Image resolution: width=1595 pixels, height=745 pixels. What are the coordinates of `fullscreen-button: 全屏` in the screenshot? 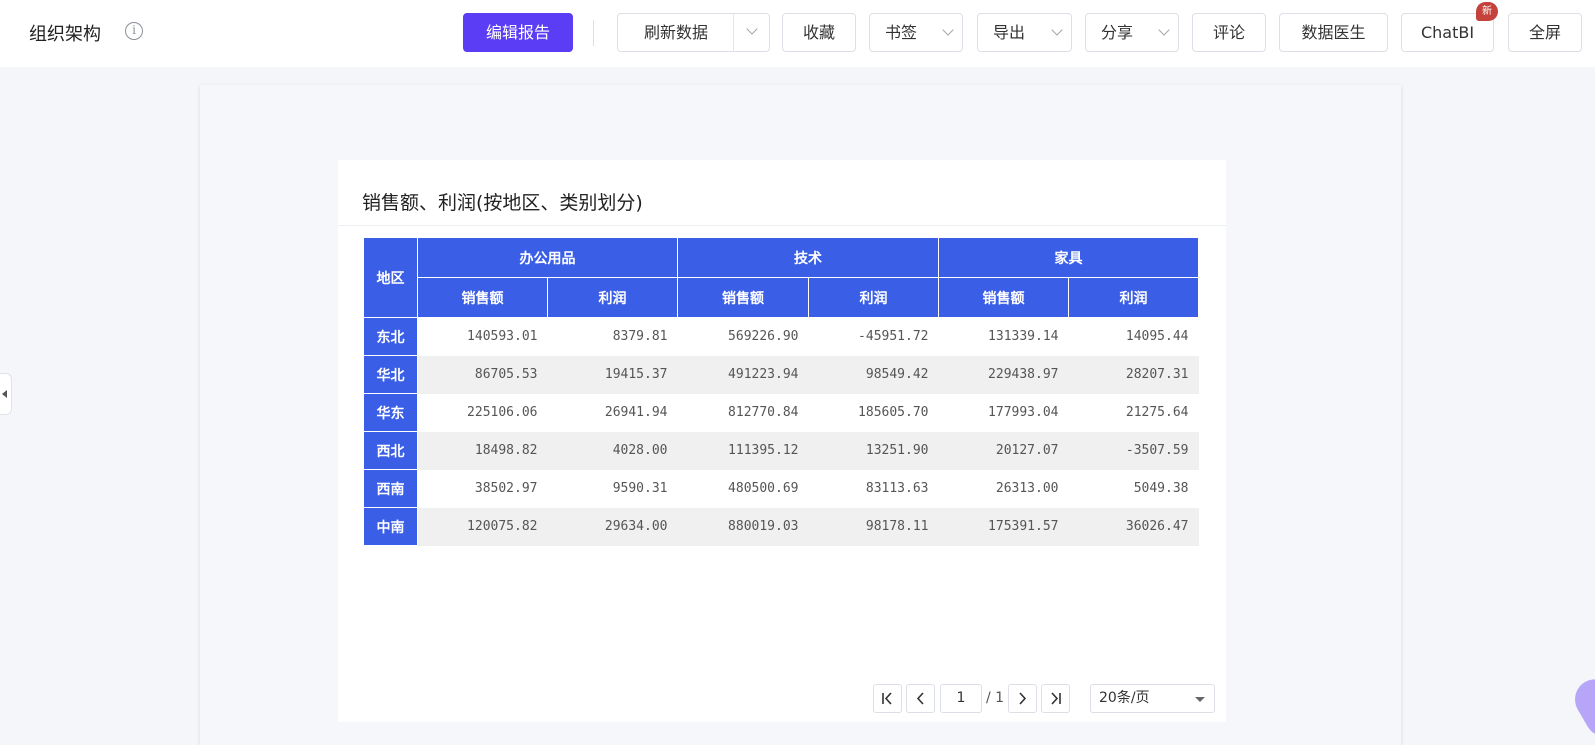 It's located at (1545, 32).